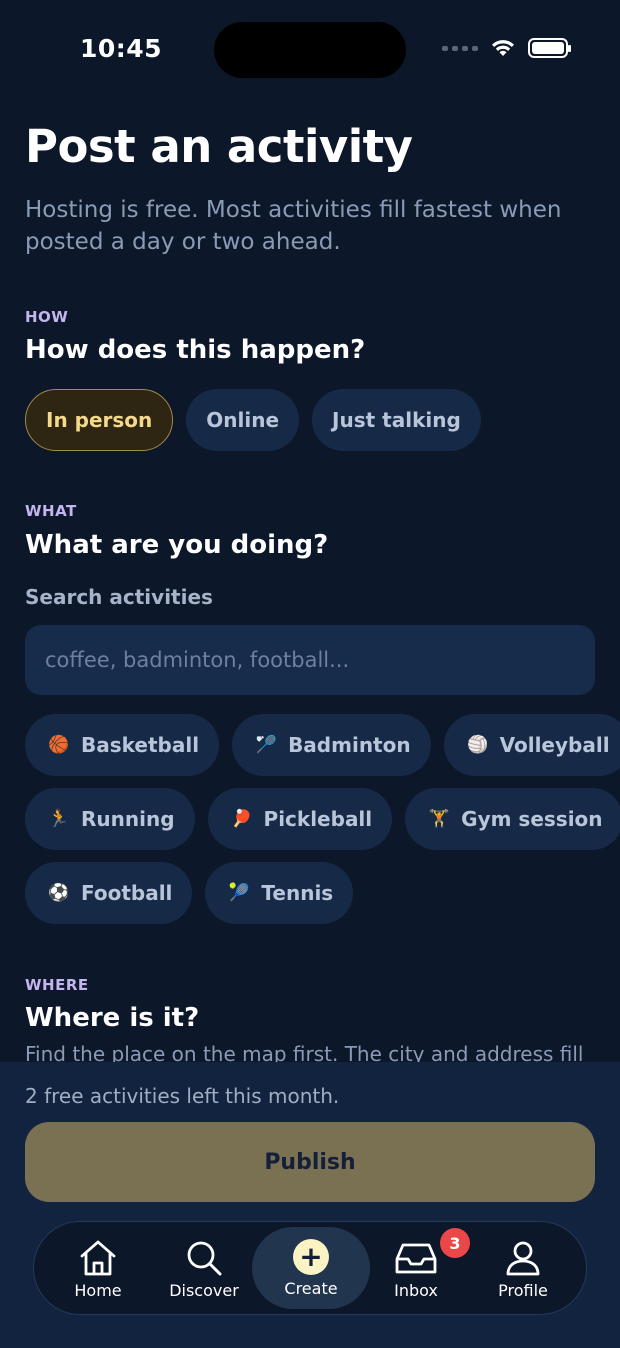  Describe the element at coordinates (127, 893) in the screenshot. I see `activity-chip-label: Football` at that location.